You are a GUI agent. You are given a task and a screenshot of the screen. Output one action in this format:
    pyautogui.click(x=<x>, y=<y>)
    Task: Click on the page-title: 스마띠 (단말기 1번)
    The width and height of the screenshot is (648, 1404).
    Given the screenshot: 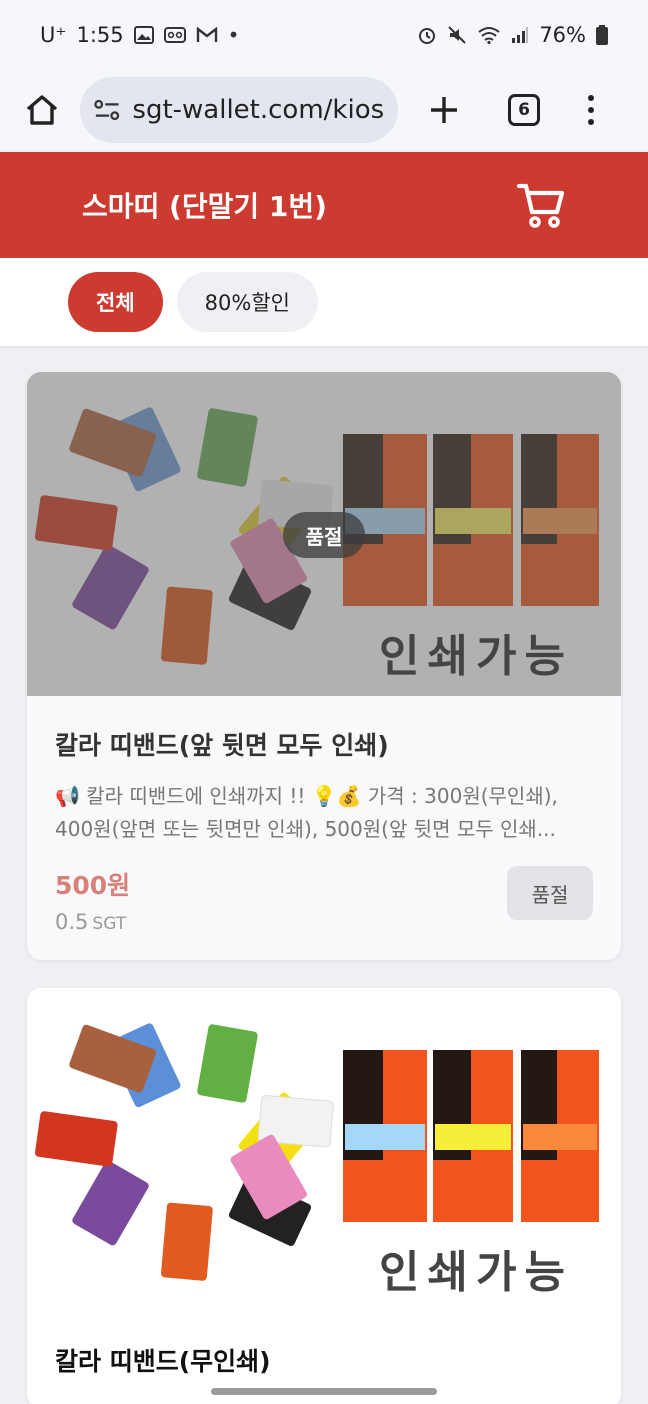 What is the action you would take?
    pyautogui.click(x=204, y=206)
    